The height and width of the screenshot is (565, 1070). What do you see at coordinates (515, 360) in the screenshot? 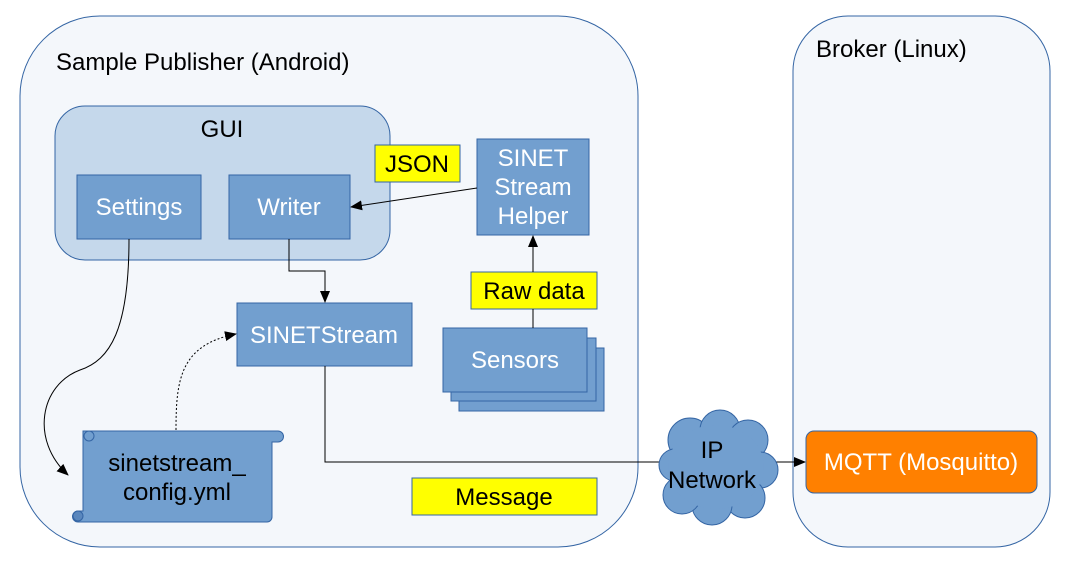
I see `sensors-label: Sensors` at bounding box center [515, 360].